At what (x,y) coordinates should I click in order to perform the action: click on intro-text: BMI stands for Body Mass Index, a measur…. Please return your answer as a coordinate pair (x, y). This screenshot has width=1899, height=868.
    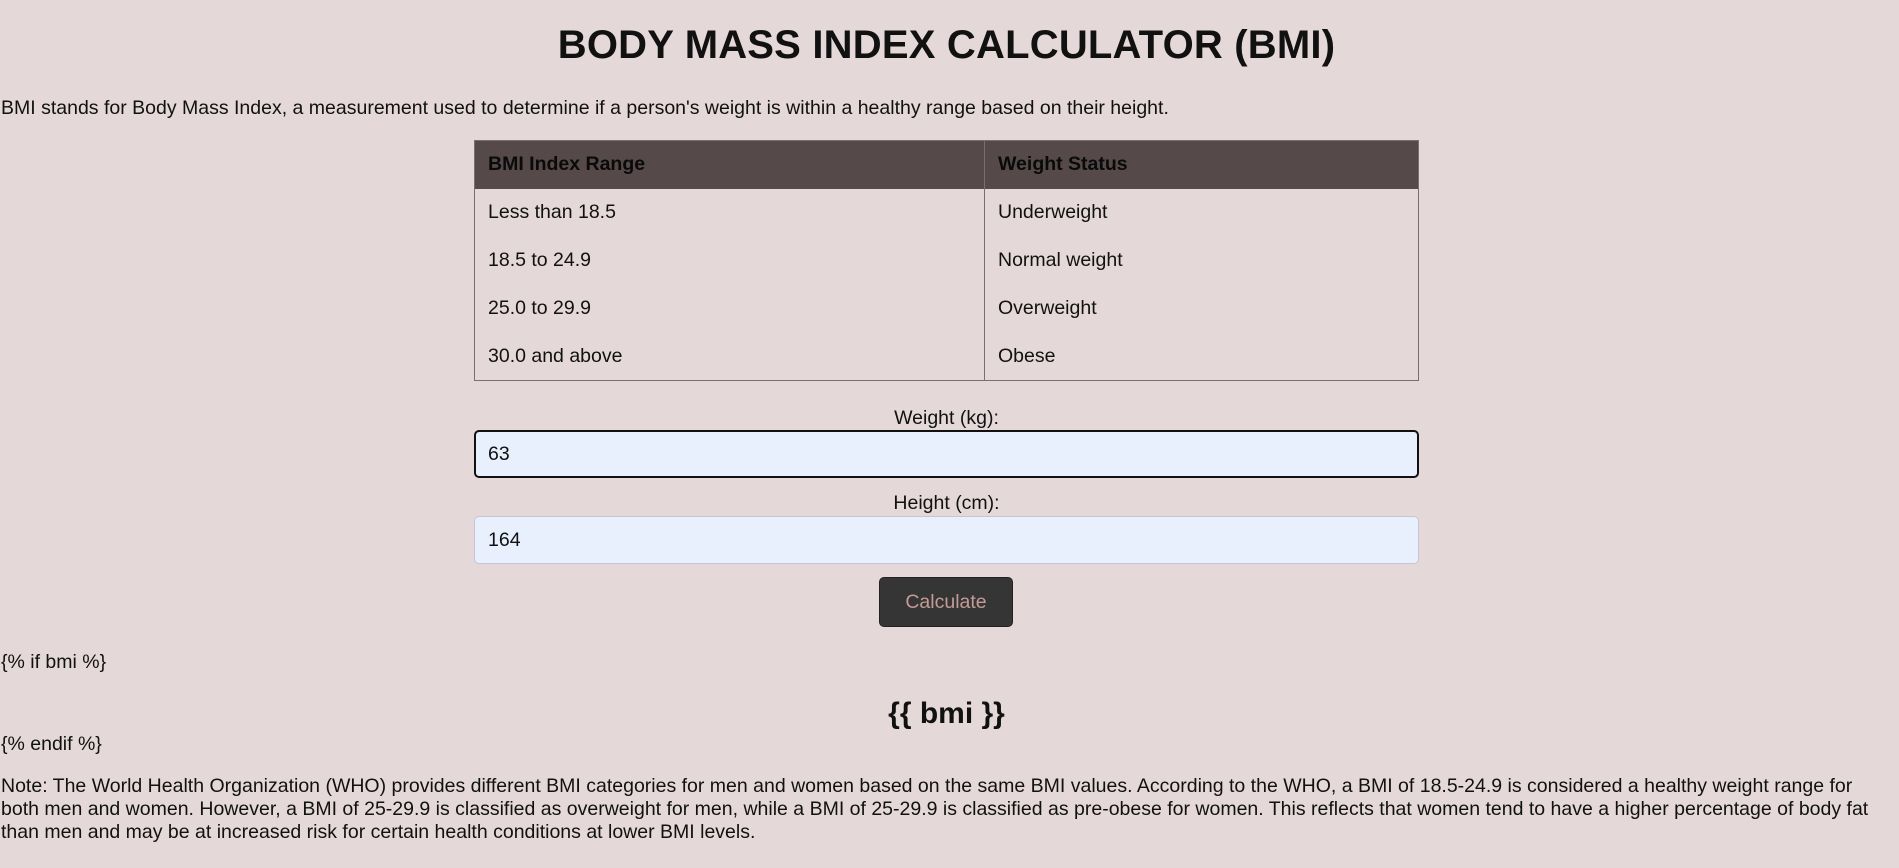
    Looking at the image, I should click on (585, 108).